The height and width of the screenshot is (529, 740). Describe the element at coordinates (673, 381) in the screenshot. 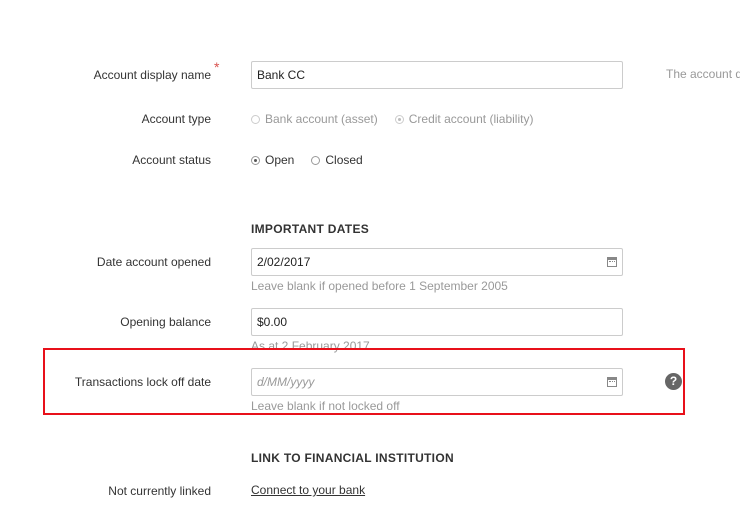

I see `help-icon: ?` at that location.